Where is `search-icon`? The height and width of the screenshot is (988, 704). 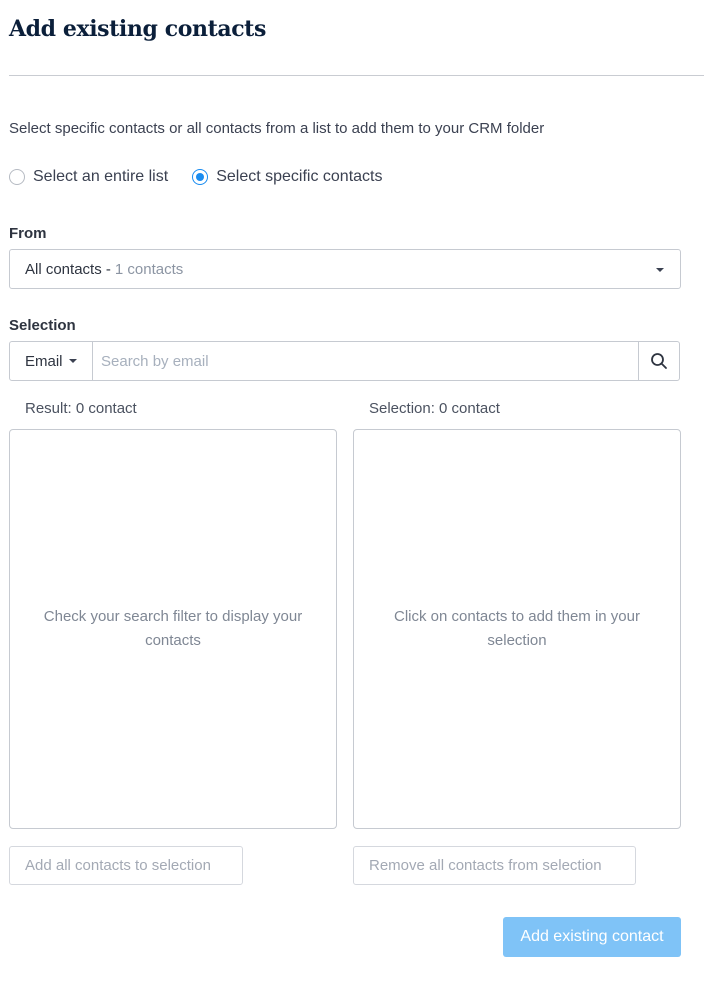
search-icon is located at coordinates (659, 361).